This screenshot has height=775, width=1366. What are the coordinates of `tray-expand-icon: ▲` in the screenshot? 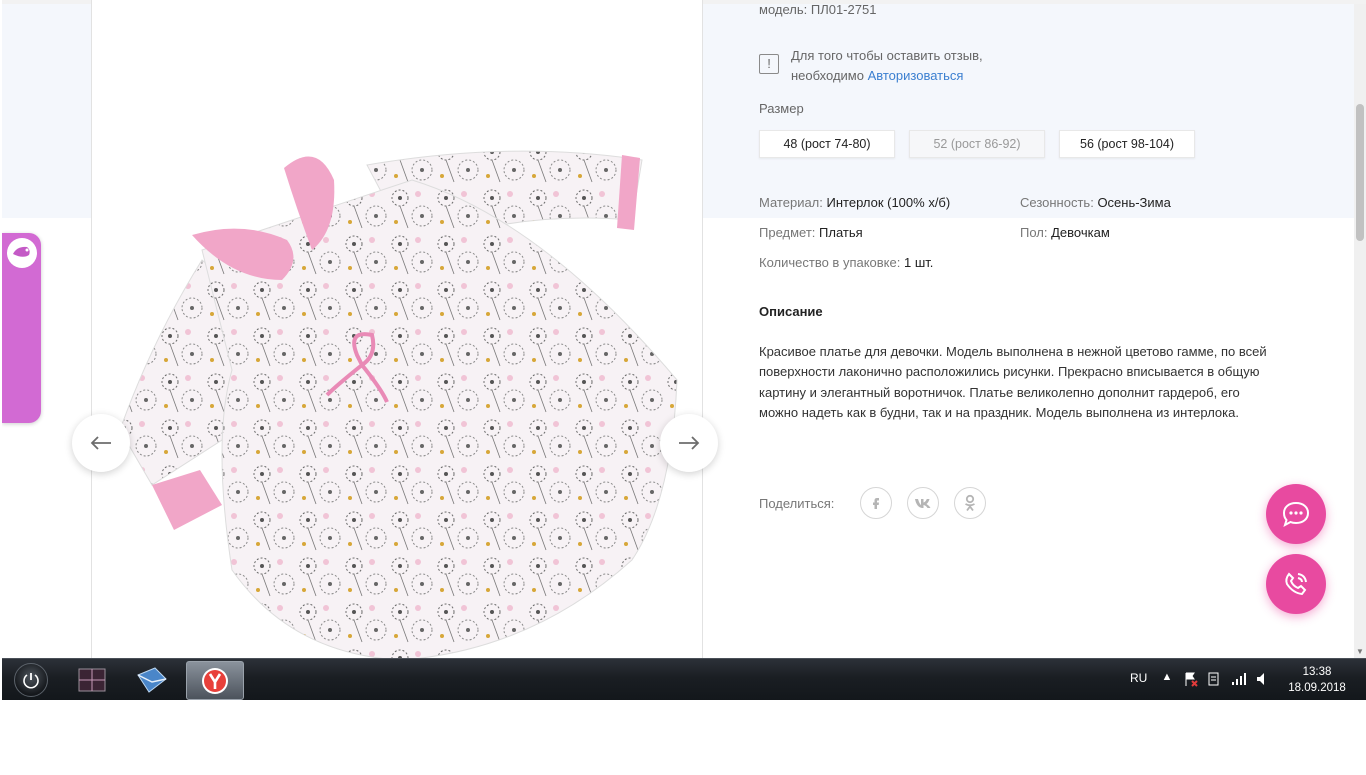 It's located at (1167, 679).